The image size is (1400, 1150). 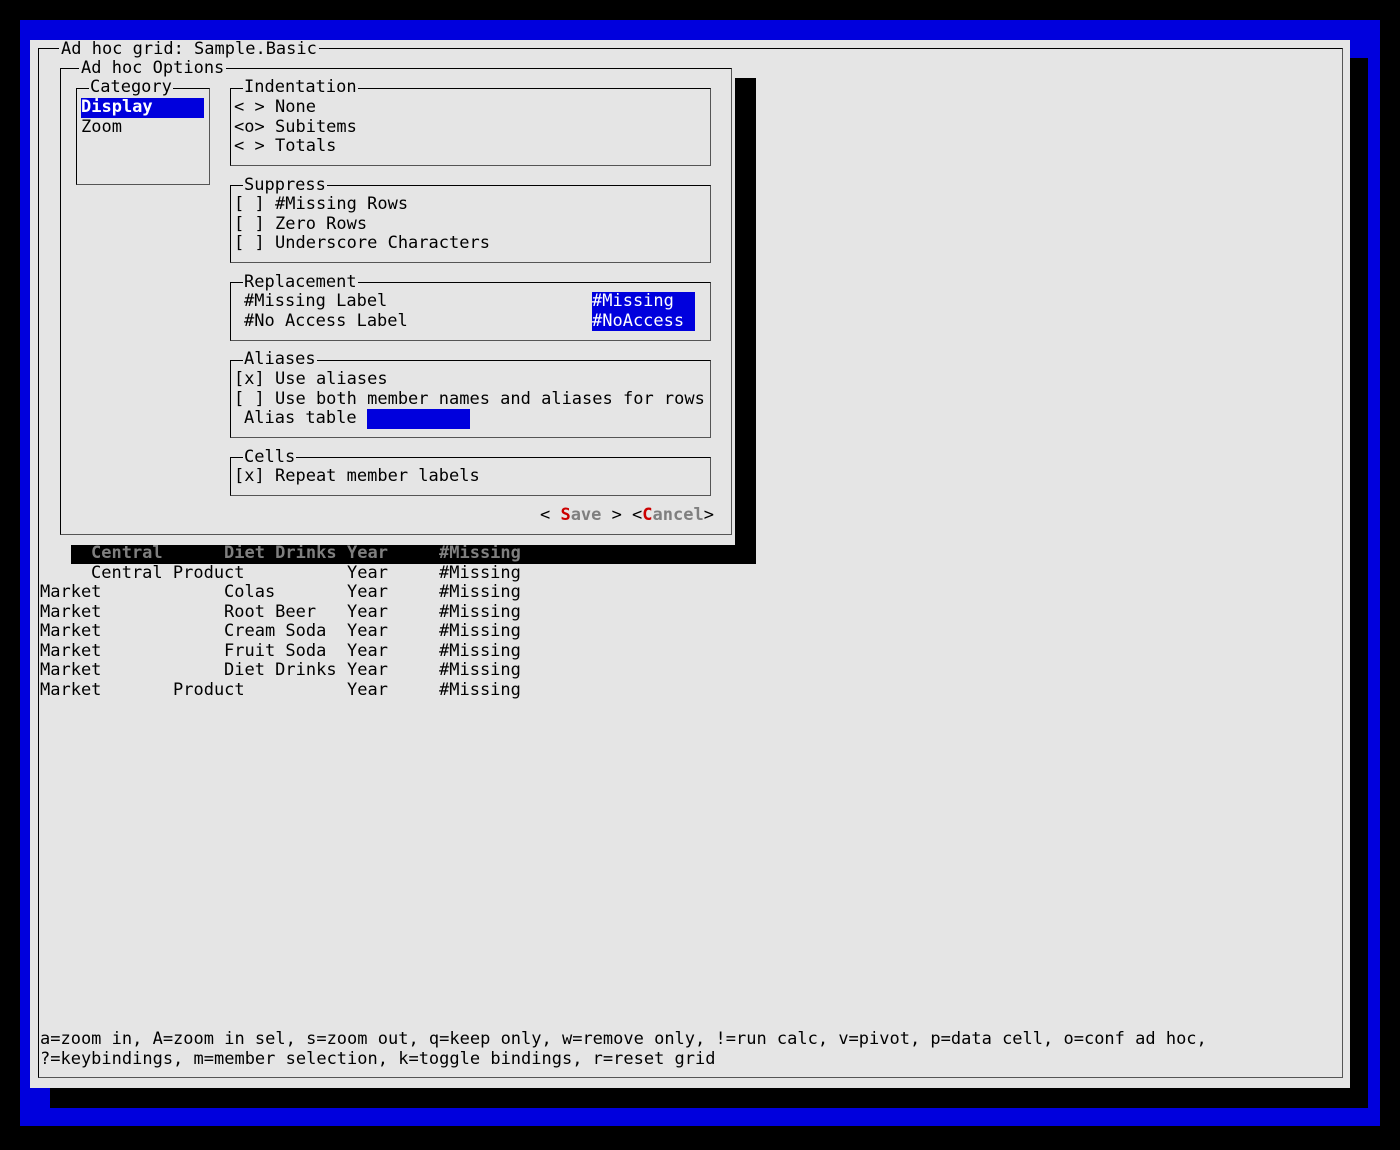 I want to click on checkbox-label: #Missing Rows, so click(x=342, y=204).